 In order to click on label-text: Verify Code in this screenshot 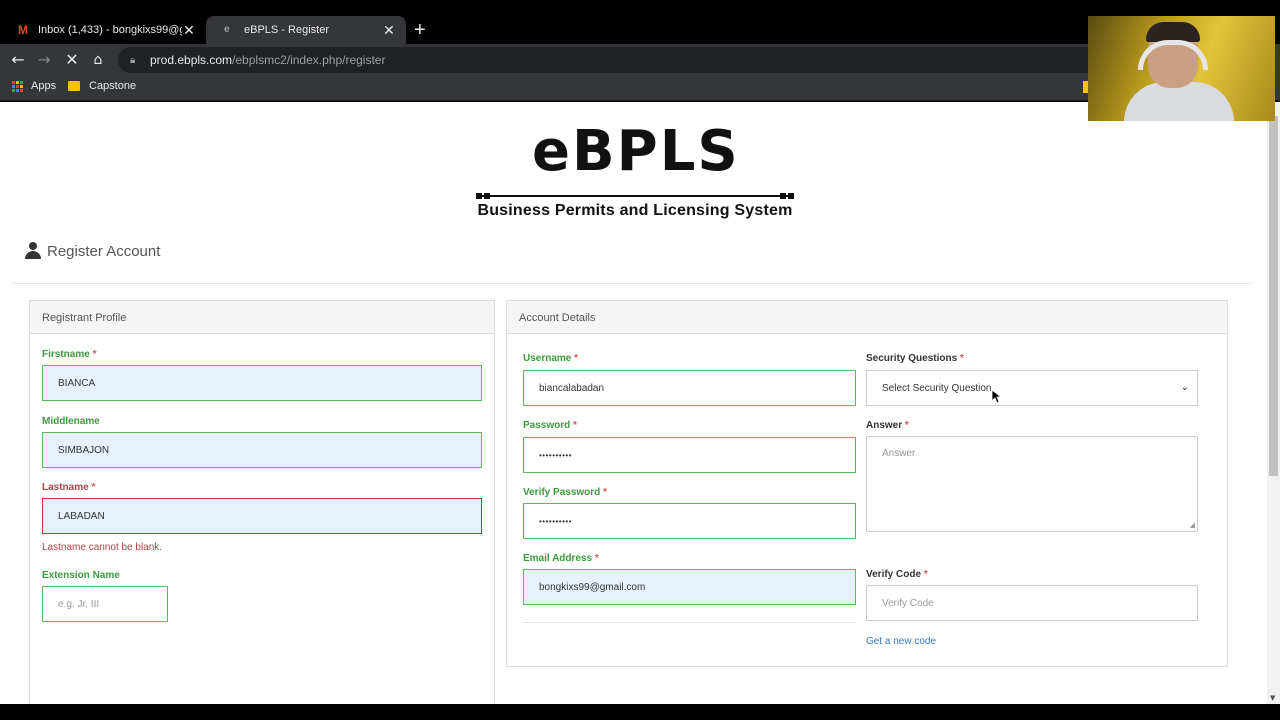, I will do `click(894, 574)`.